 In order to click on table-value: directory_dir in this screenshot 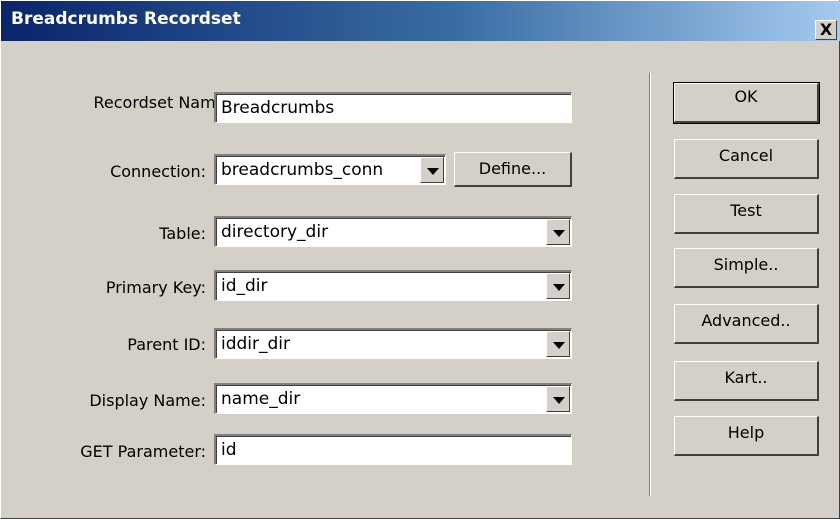, I will do `click(275, 232)`.